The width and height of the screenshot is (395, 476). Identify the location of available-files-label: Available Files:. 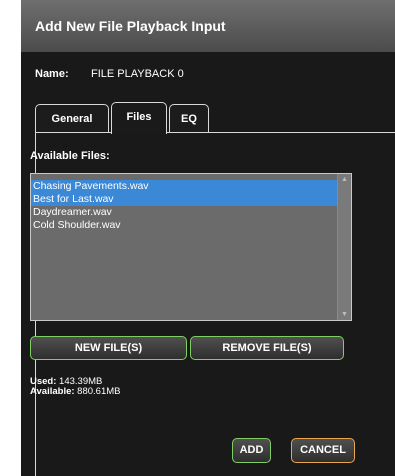
(70, 156).